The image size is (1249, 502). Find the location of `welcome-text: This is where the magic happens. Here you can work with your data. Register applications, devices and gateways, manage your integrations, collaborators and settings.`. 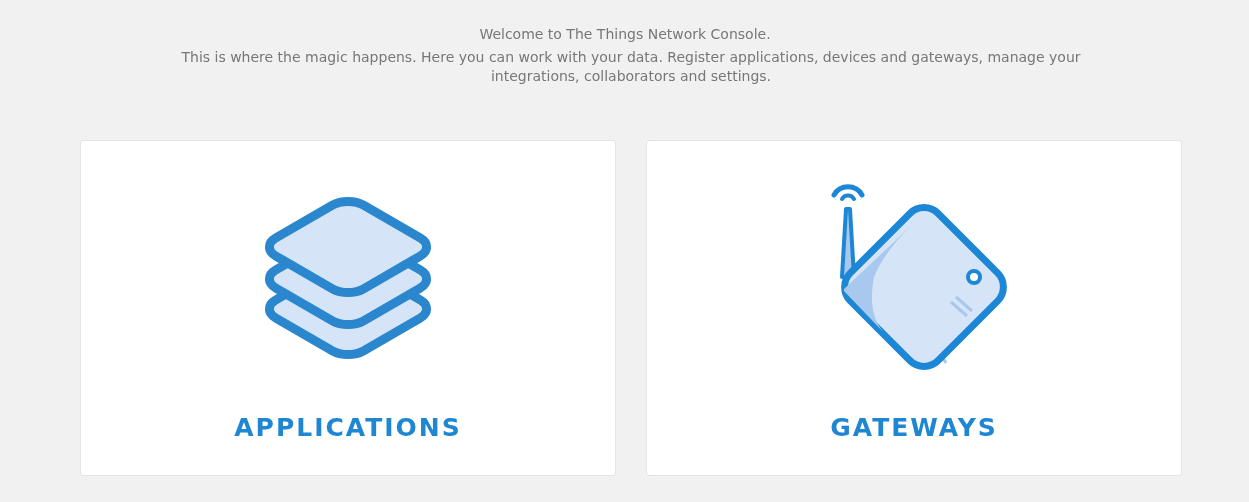

welcome-text: This is where the magic happens. Here you can work with your data. Register applications, devices and gateways, manage your integrations, collaborators and settings. is located at coordinates (631, 67).